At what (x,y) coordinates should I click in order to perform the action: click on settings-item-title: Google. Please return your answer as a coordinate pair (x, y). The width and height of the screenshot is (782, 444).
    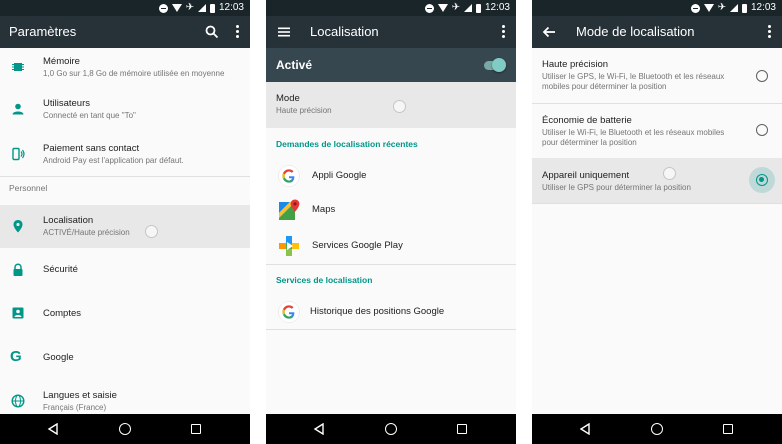
    Looking at the image, I should click on (58, 357).